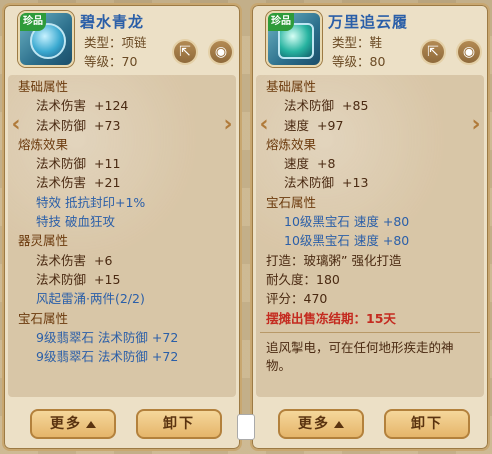 The width and height of the screenshot is (492, 454). What do you see at coordinates (355, 183) in the screenshot?
I see `attr-value: +13` at bounding box center [355, 183].